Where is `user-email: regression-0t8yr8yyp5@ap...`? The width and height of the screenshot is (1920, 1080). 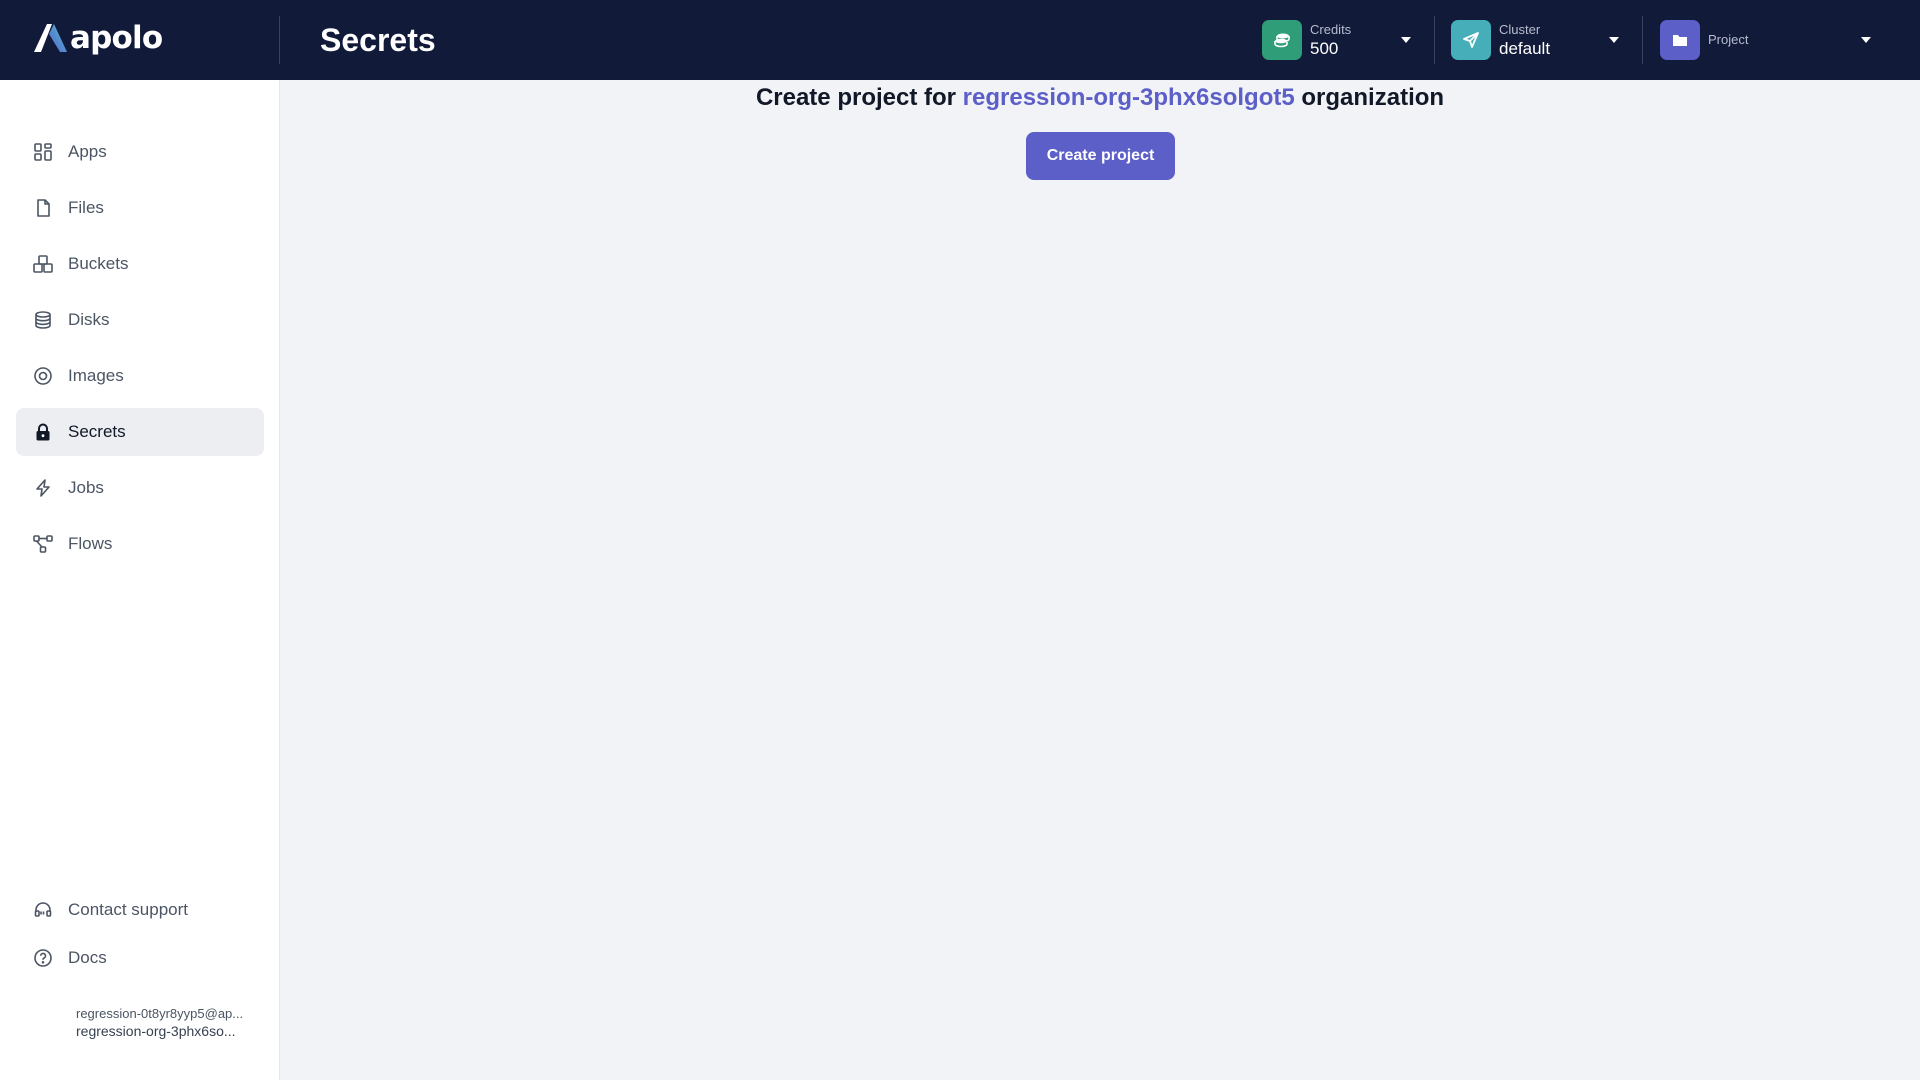 user-email: regression-0t8yr8yyp5@ap... is located at coordinates (160, 1013).